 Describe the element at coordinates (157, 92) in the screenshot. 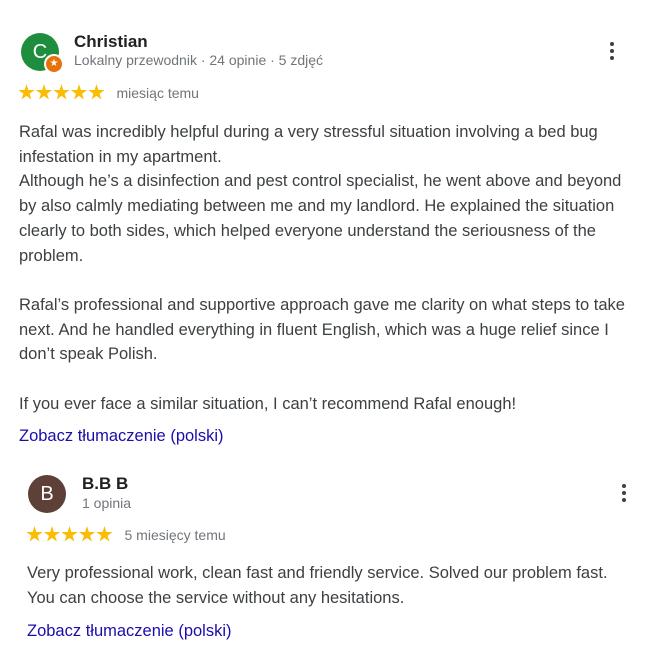

I see `review-time: miesiąc temu` at that location.